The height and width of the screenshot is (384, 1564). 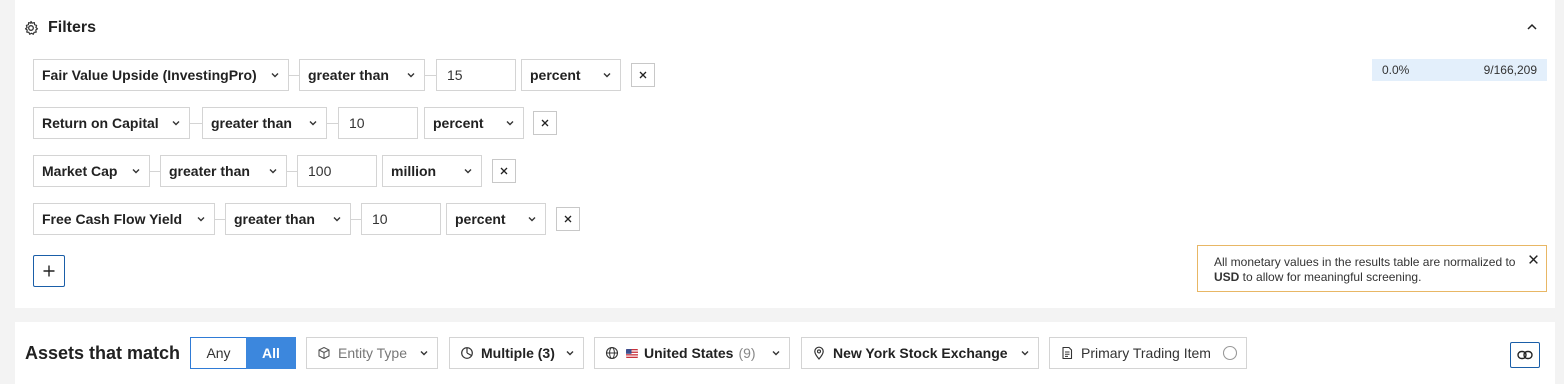 I want to click on match-mode-toggle: Any All, so click(x=243, y=353).